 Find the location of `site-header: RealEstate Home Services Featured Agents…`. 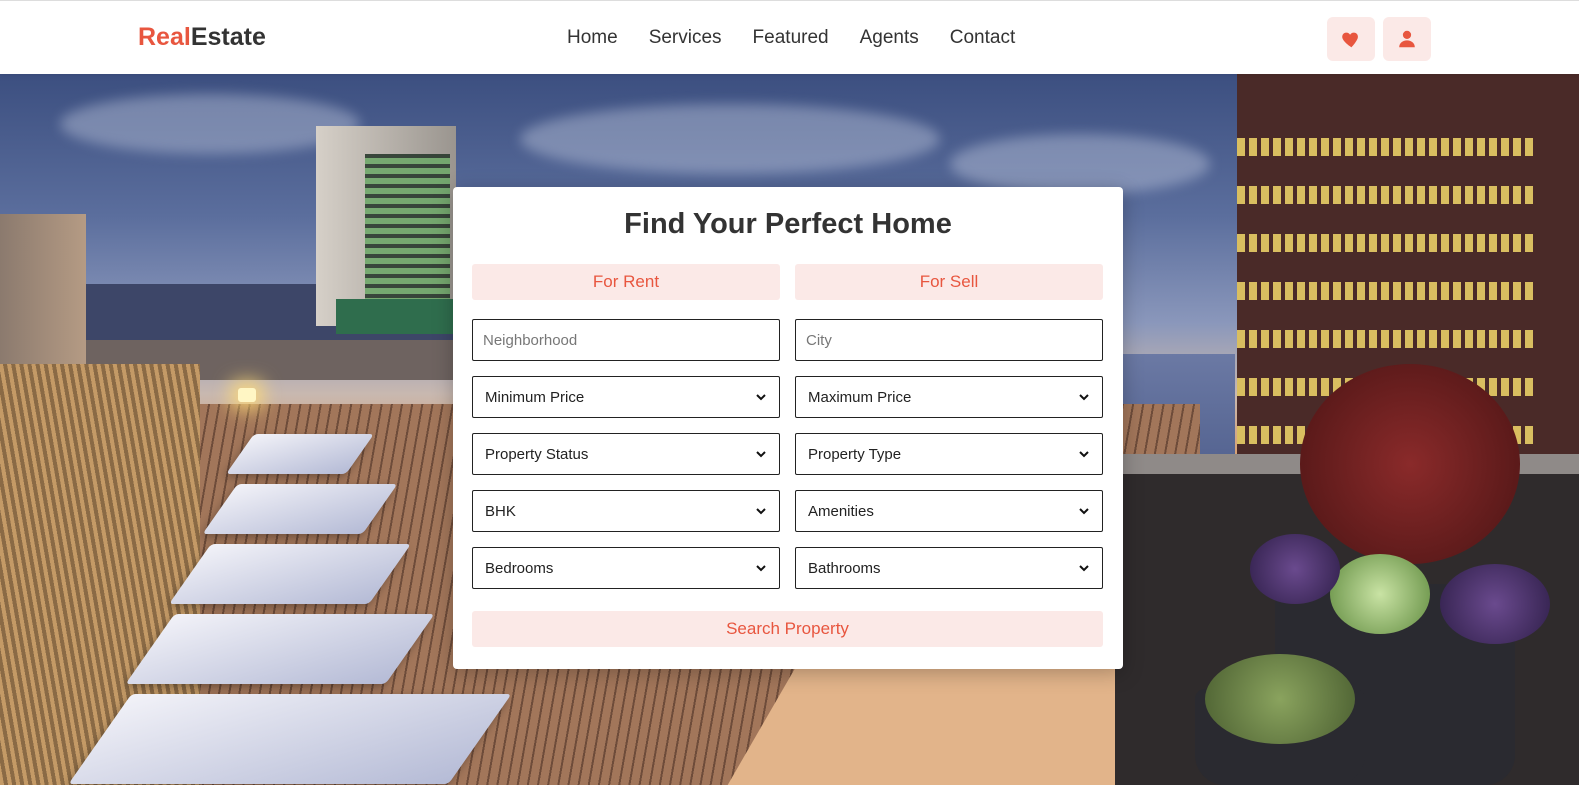

site-header: RealEstate Home Services Featured Agents… is located at coordinates (789, 37).